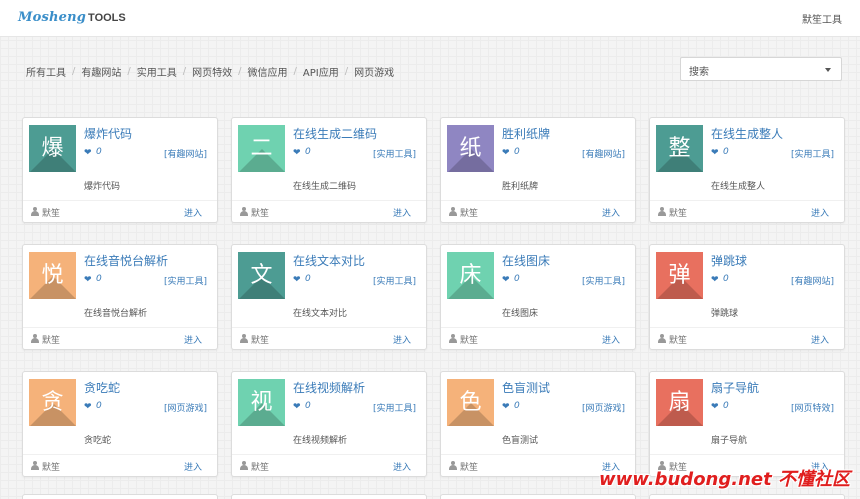  What do you see at coordinates (126, 260) in the screenshot?
I see `tool-title: 在线音悦台解析` at bounding box center [126, 260].